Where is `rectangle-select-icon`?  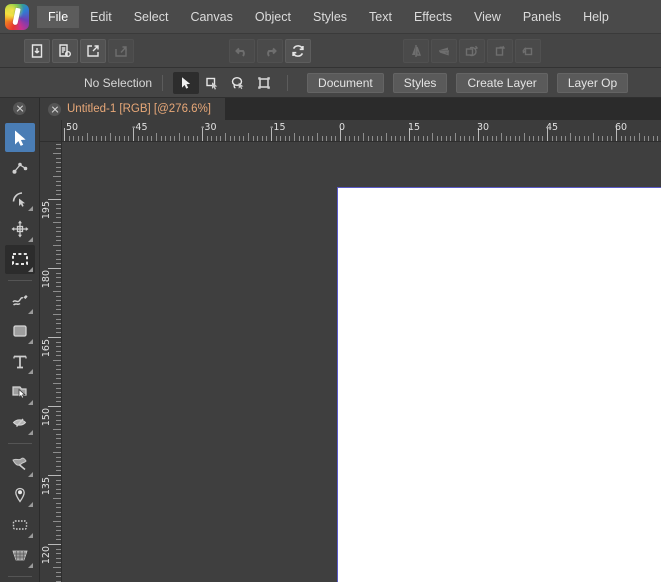
rectangle-select-icon is located at coordinates (212, 83).